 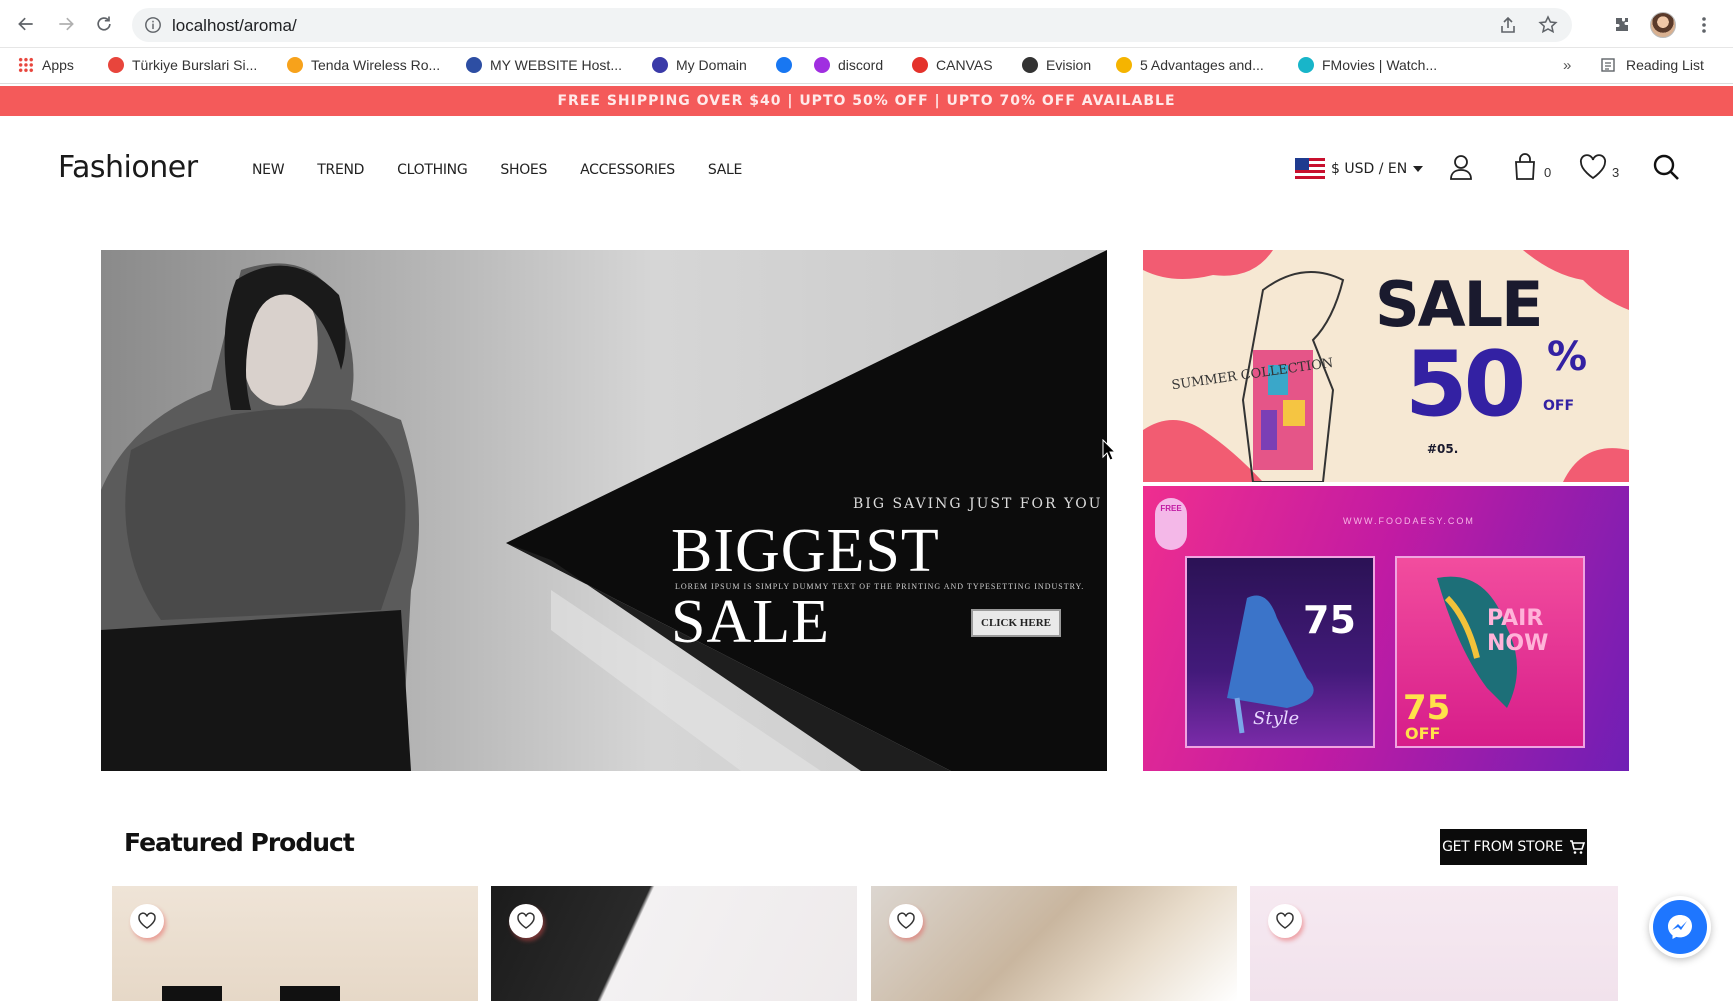 What do you see at coordinates (1171, 524) in the screenshot?
I see `free-badge: FREE` at bounding box center [1171, 524].